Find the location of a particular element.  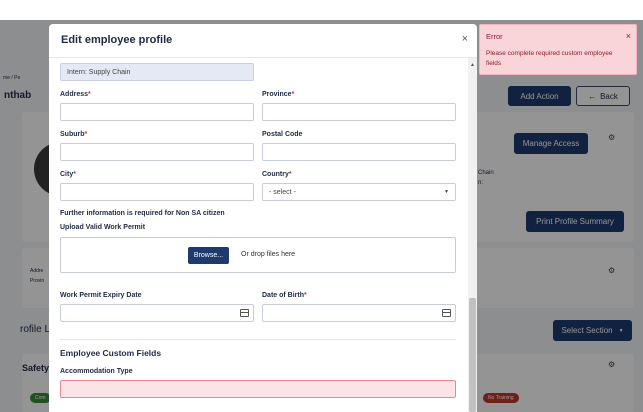

suburb-input is located at coordinates (157, 152).